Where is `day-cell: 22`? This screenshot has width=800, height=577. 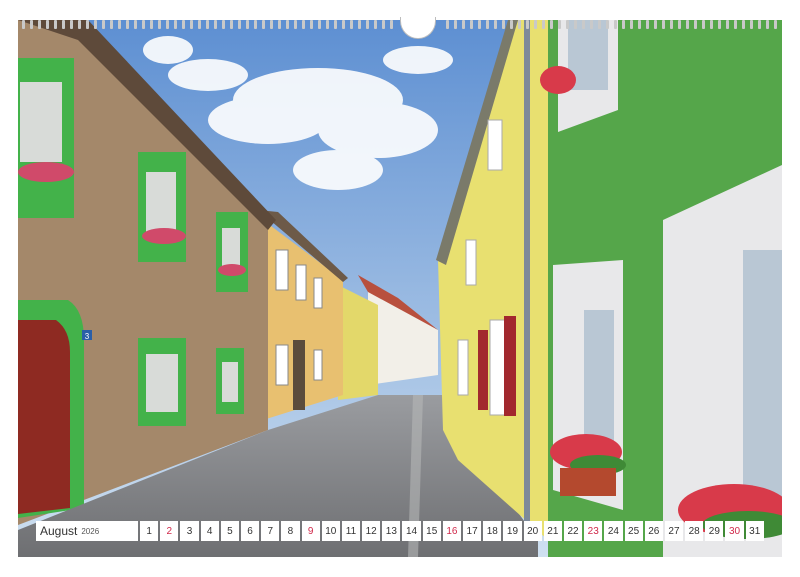
day-cell: 22 is located at coordinates (573, 531).